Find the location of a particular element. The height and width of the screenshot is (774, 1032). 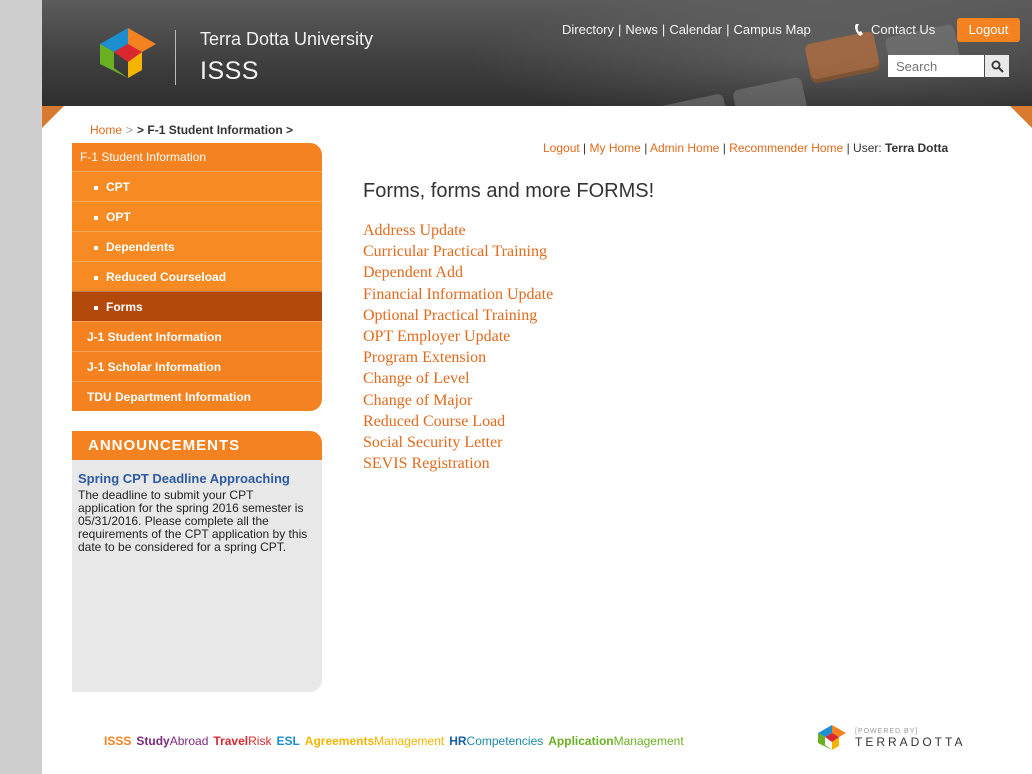

header-corner-right is located at coordinates (1021, 117).